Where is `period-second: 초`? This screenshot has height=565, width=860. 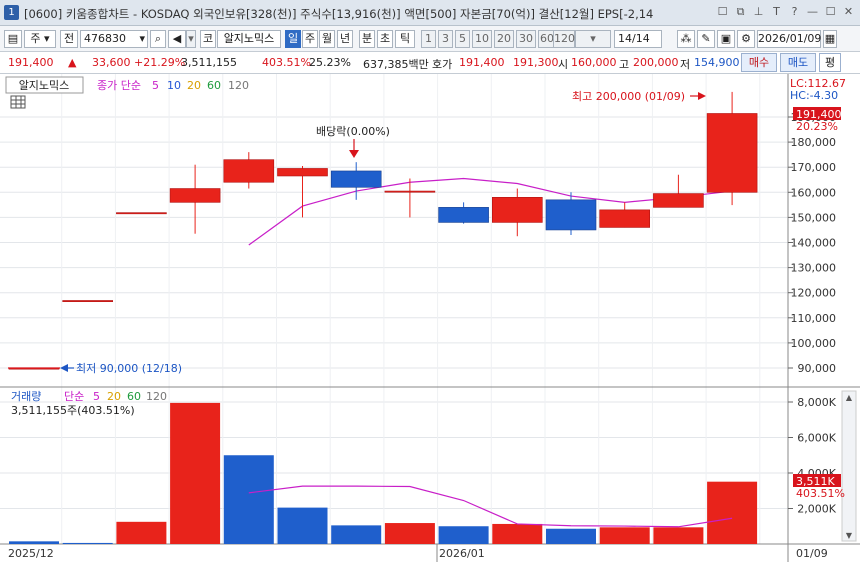
period-second: 초 is located at coordinates (385, 39).